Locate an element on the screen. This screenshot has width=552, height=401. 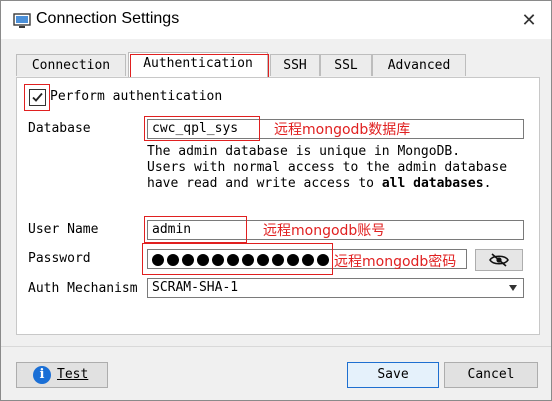
title-bar: Connection Settings ✕ is located at coordinates (276, 20).